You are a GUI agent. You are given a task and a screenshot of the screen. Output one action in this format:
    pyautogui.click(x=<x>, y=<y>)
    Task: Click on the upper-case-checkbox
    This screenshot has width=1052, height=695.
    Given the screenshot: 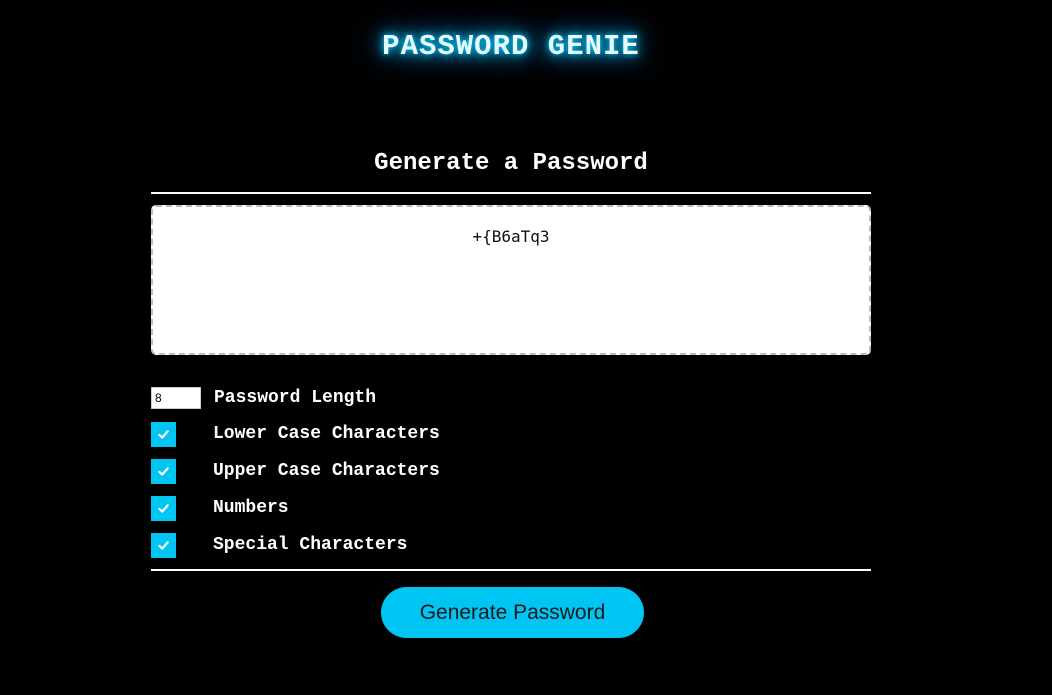 What is the action you would take?
    pyautogui.click(x=163, y=471)
    